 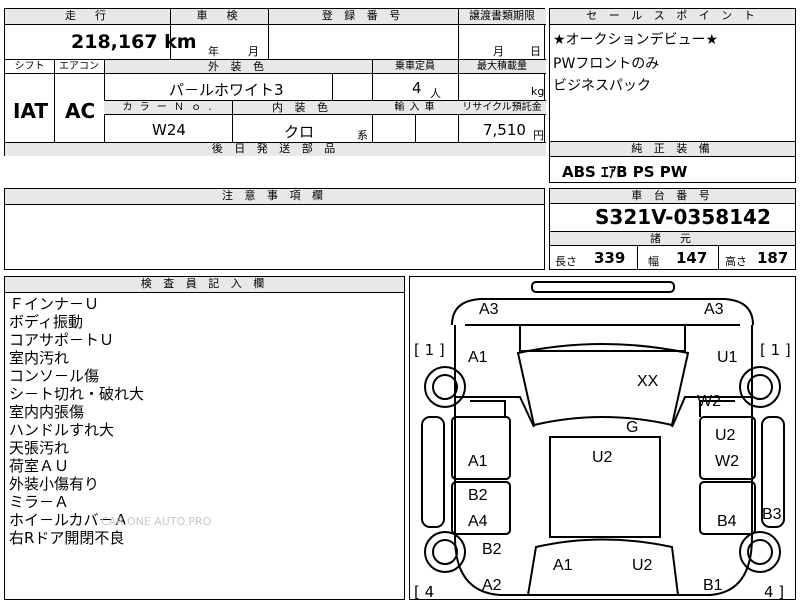 I want to click on tire-right-front: [ 1 ], so click(x=775, y=350).